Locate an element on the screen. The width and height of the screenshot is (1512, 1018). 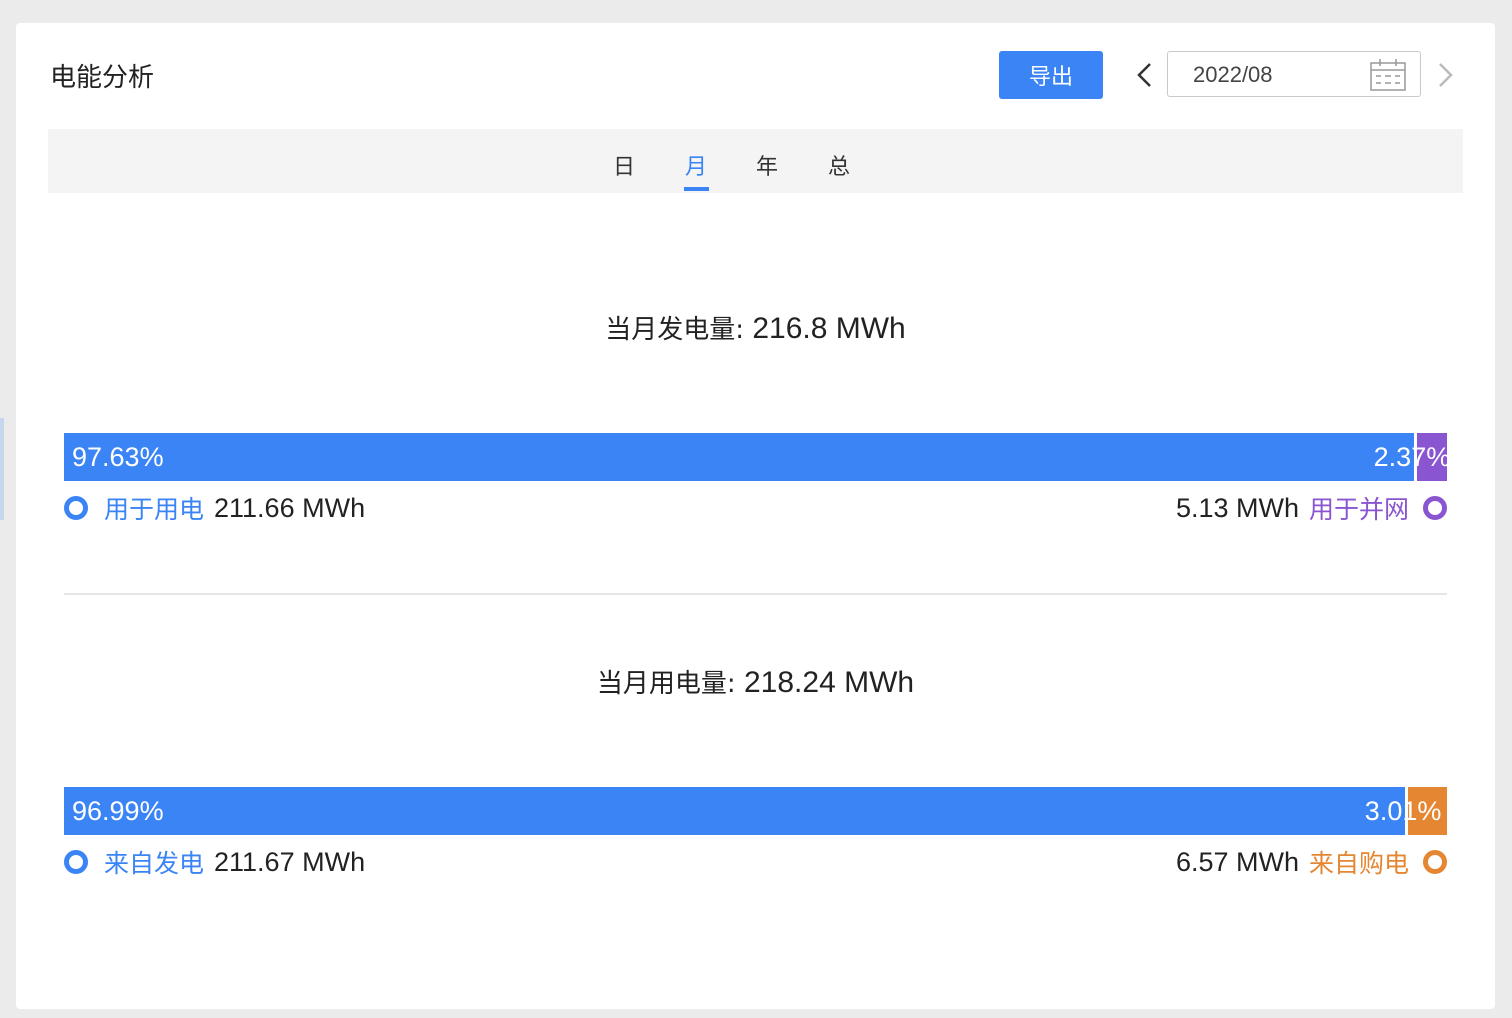
date-picker: 2022/08 is located at coordinates (1294, 74).